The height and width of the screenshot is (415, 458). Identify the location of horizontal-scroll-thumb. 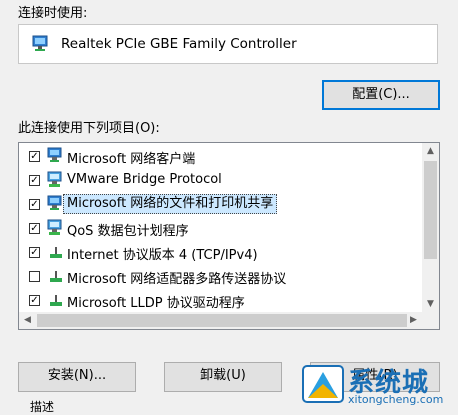
(222, 320).